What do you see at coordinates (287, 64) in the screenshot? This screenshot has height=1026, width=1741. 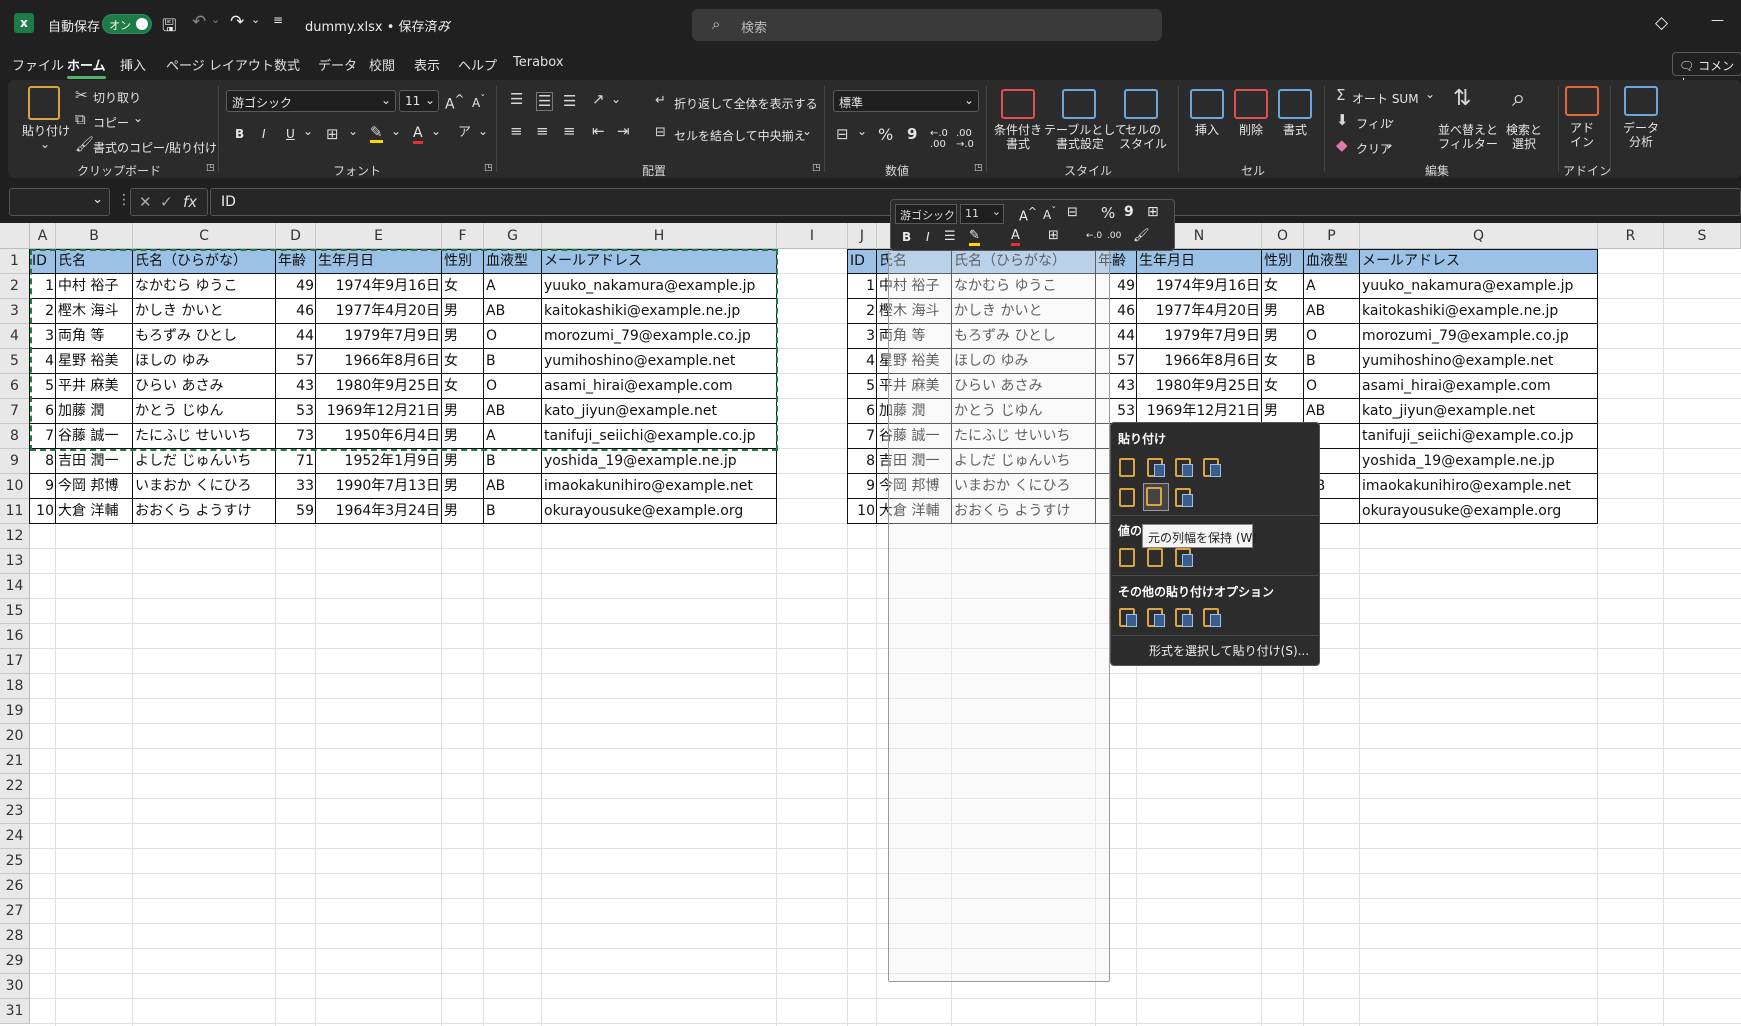 I see `tab-formulas: 数式` at bounding box center [287, 64].